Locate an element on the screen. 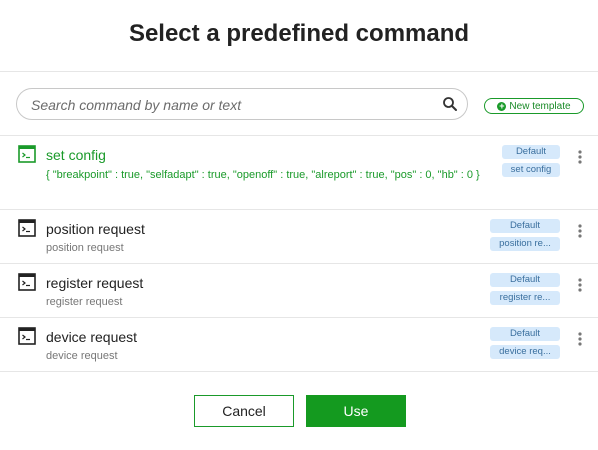 The height and width of the screenshot is (450, 598). header-divider is located at coordinates (299, 71).